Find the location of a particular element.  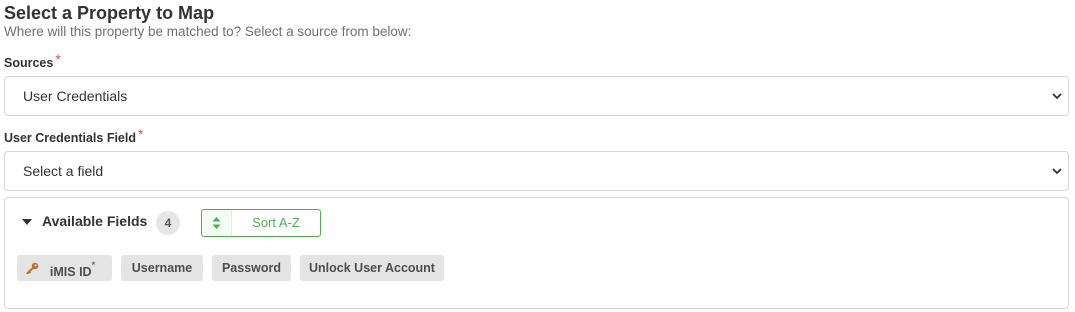

field-select: Select a field is located at coordinates (536, 171).